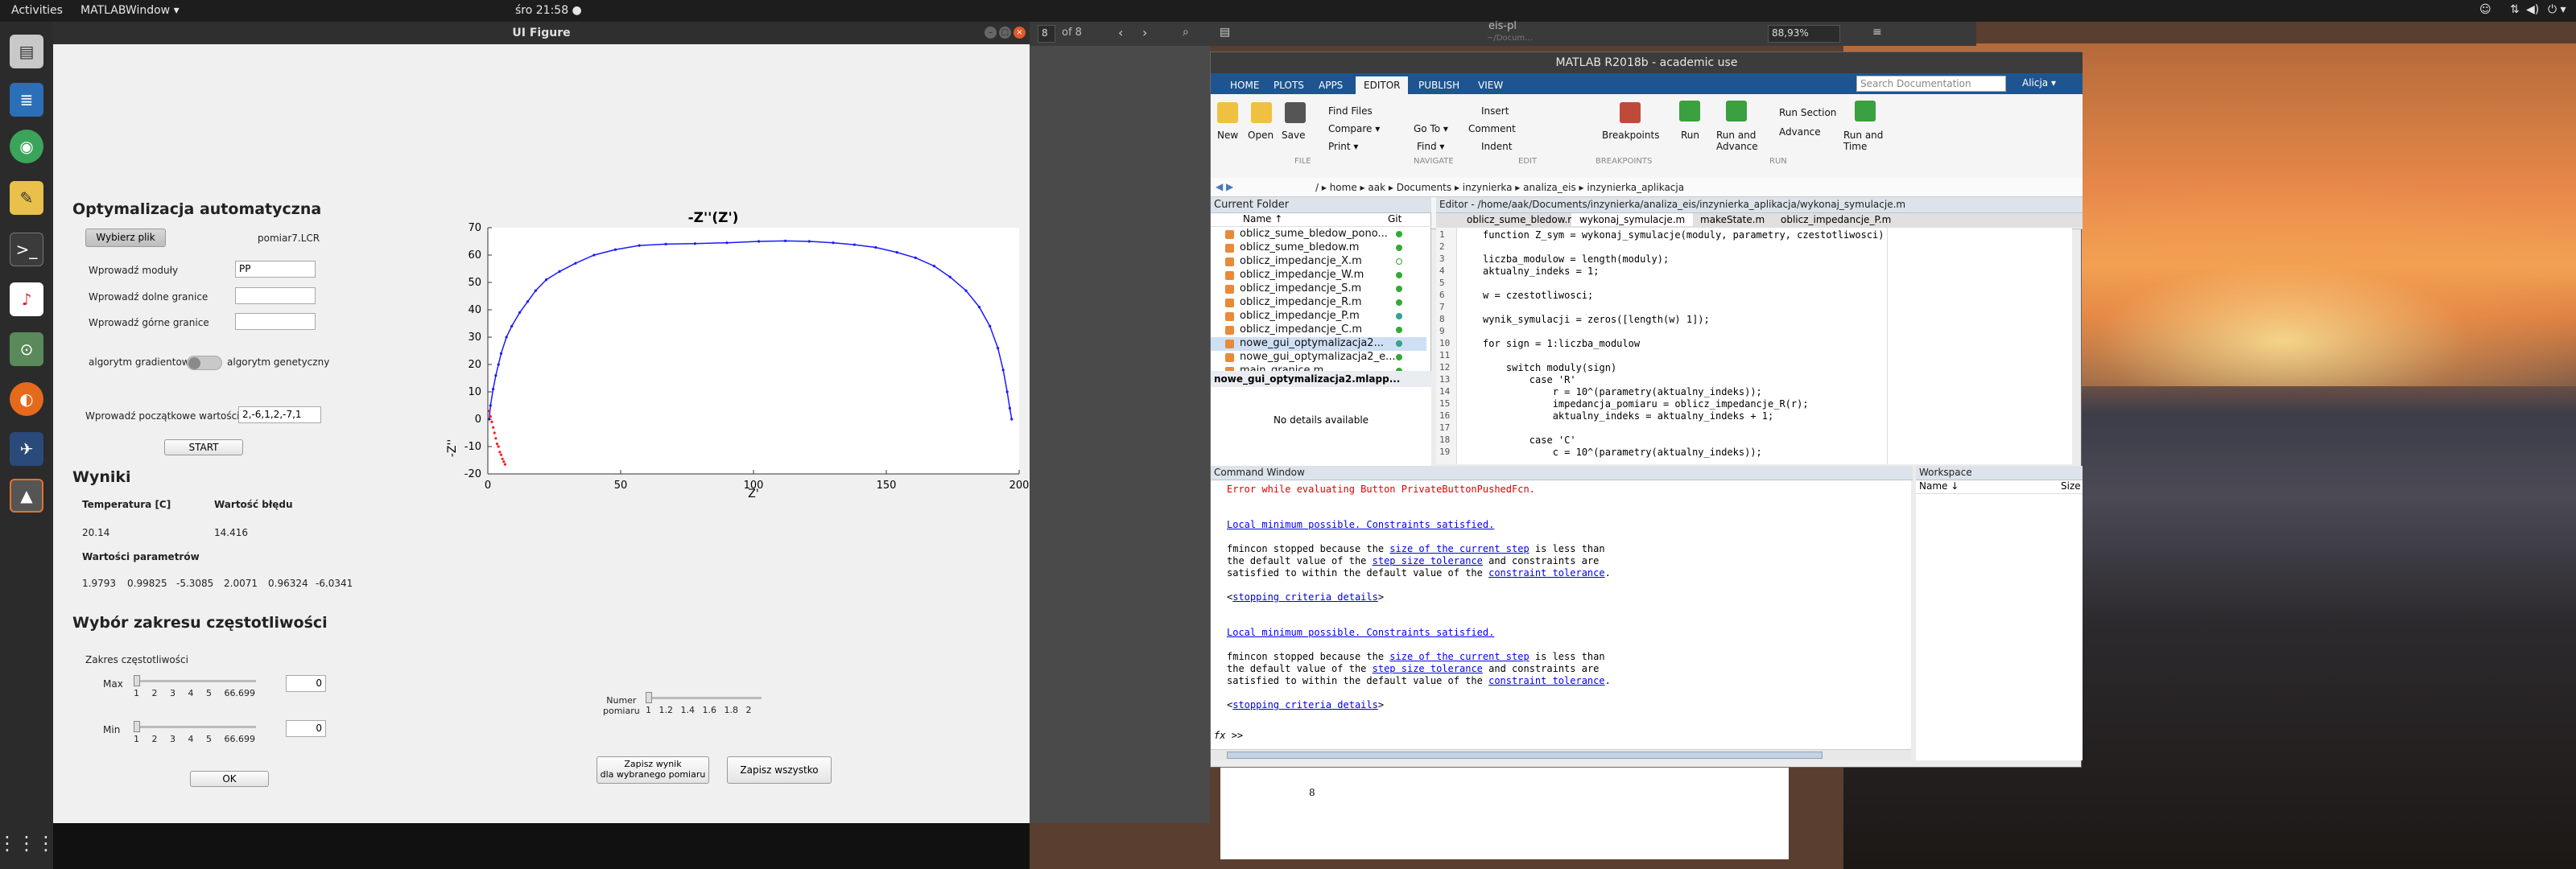 The image size is (2576, 869). Describe the element at coordinates (1877, 32) in the screenshot. I see `menu-icon: ≡` at that location.